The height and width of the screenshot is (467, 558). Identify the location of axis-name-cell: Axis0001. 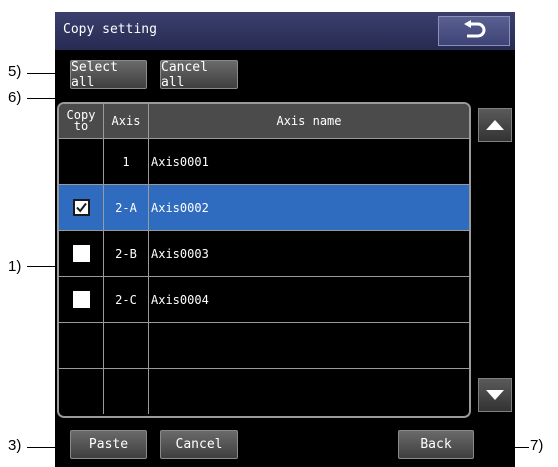
(180, 161).